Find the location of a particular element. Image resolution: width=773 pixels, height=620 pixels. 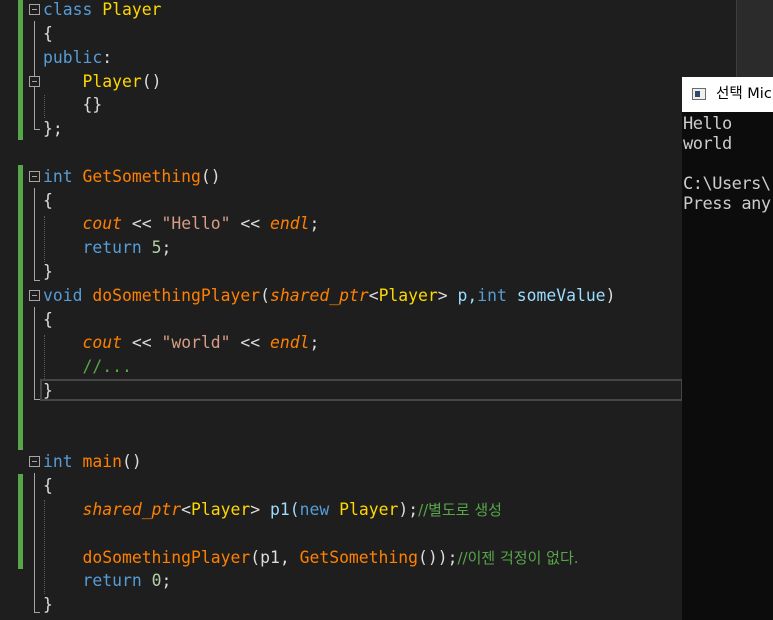

param: p, is located at coordinates (462, 295).